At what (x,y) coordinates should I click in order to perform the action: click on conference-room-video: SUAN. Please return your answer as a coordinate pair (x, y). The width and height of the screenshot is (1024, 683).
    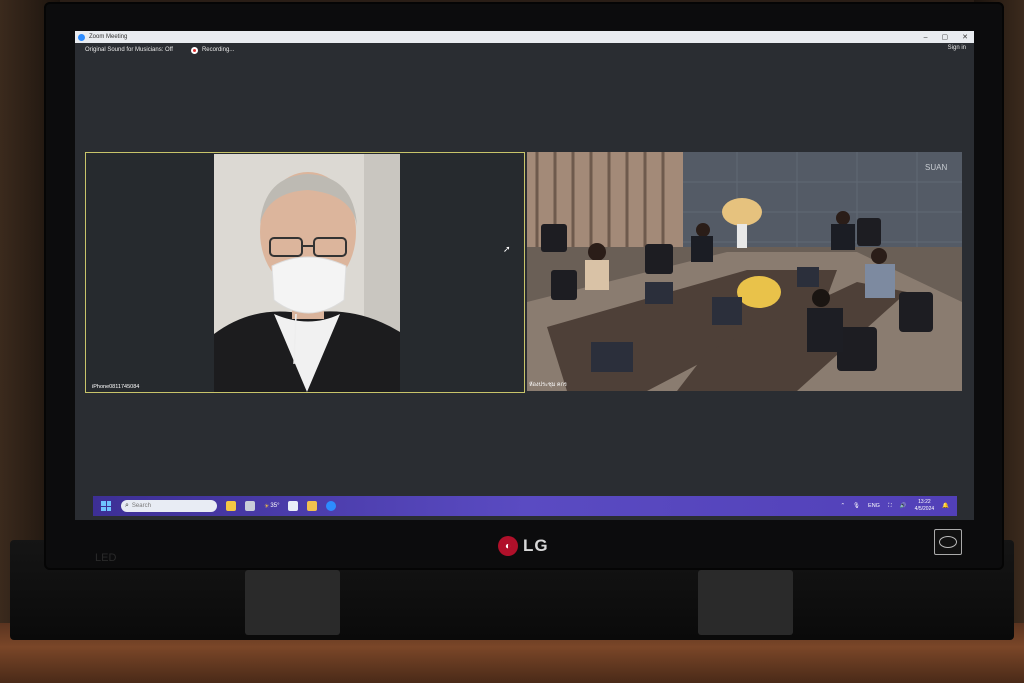
    Looking at the image, I should click on (744, 271).